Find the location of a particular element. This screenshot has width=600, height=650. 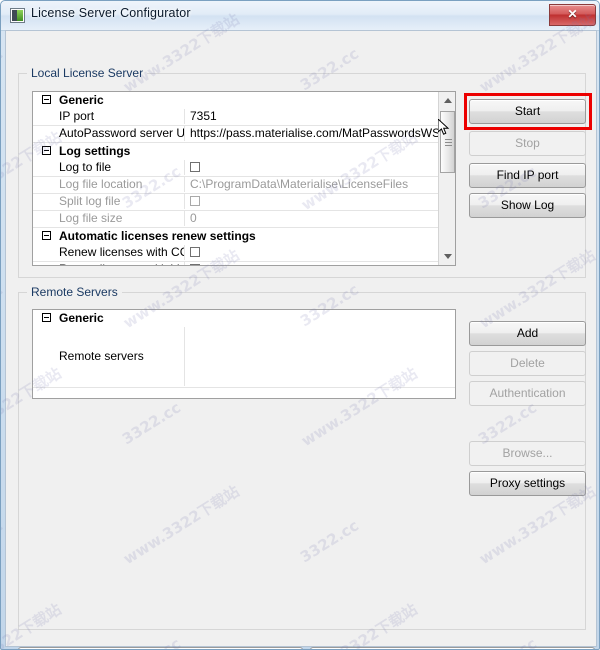

property-value: 0 is located at coordinates (320, 218).